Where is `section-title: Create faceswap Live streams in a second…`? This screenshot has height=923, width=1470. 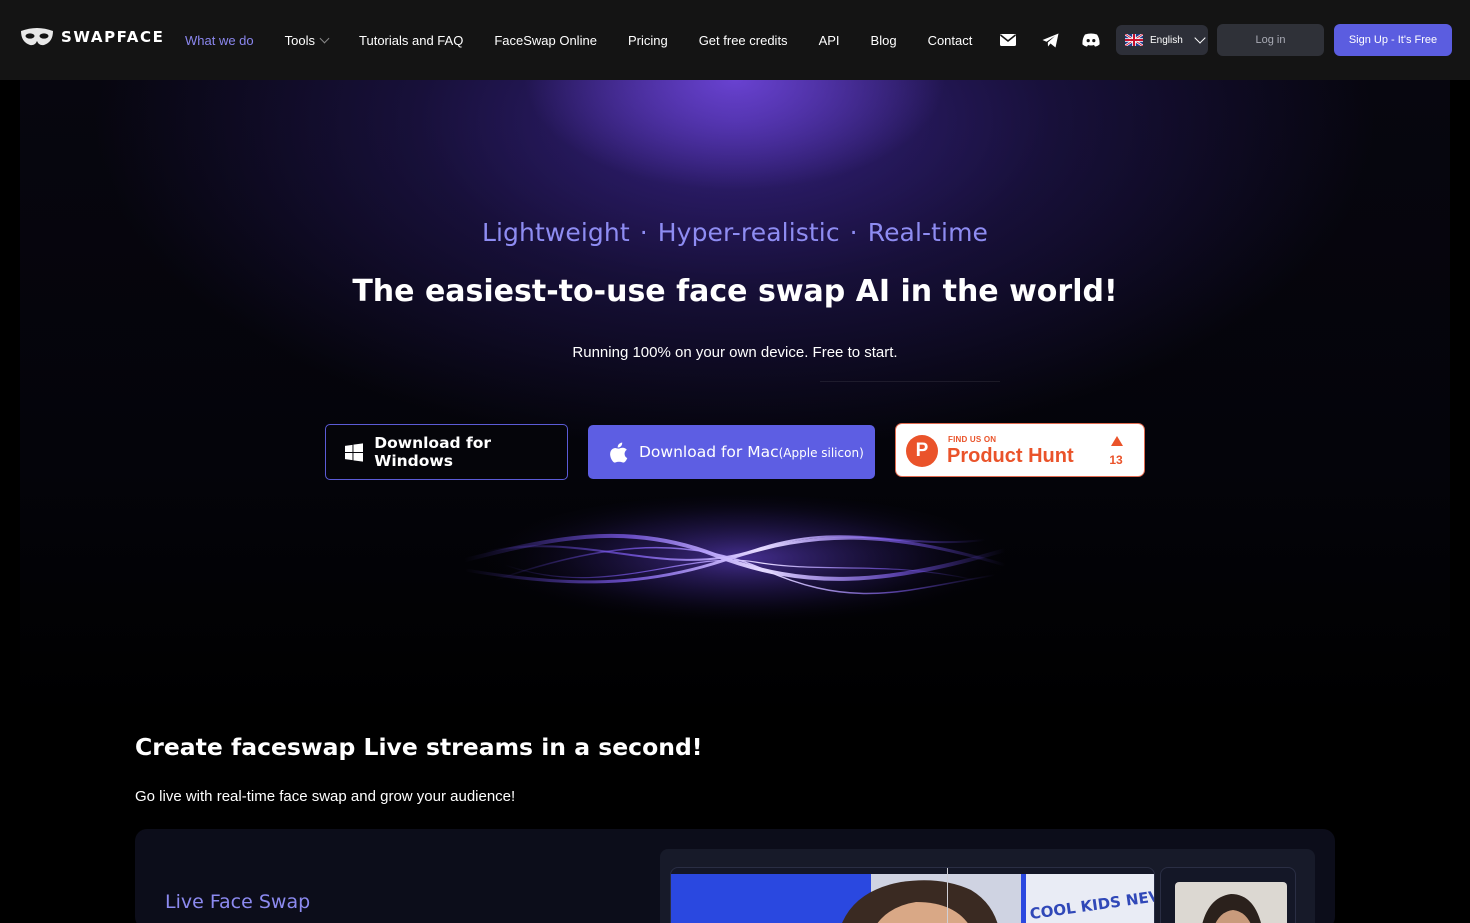 section-title: Create faceswap Live streams in a second… is located at coordinates (419, 747).